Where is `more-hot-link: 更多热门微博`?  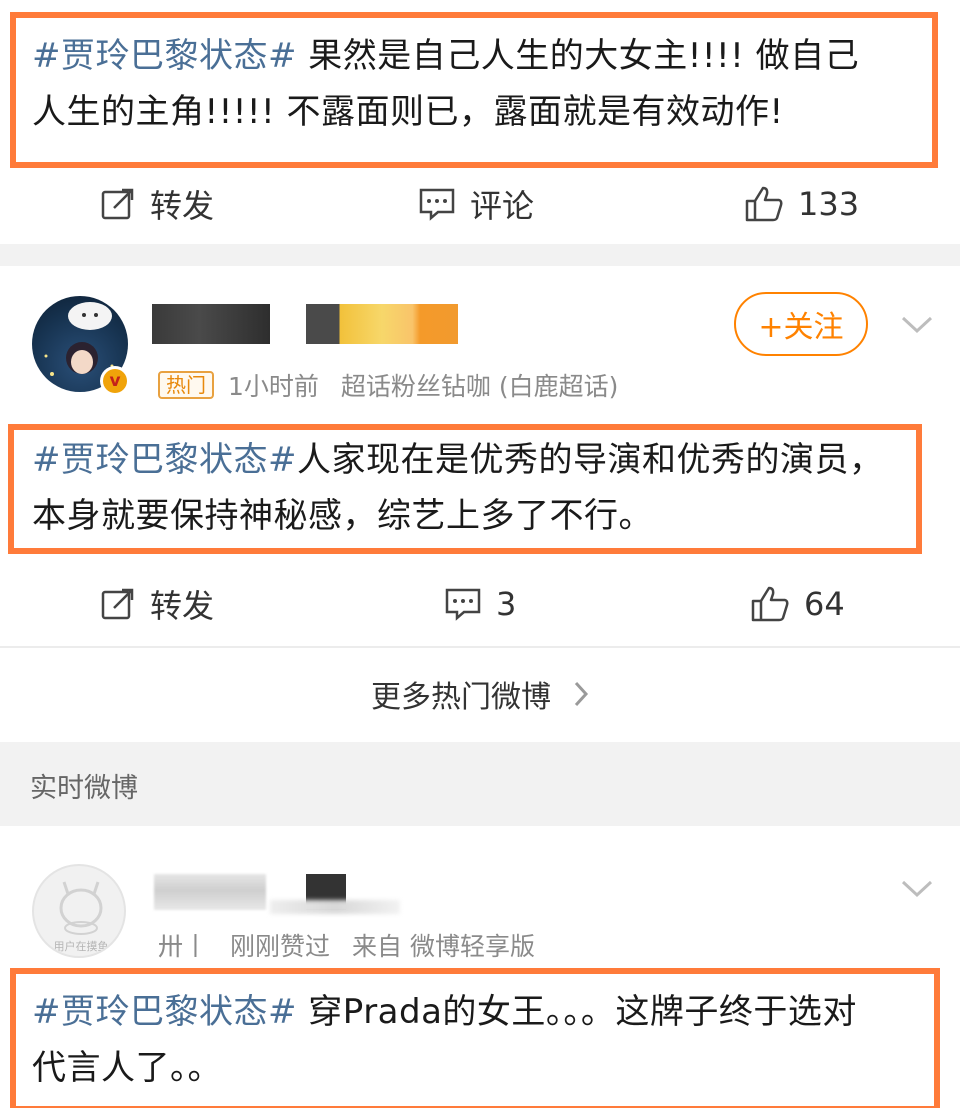 more-hot-link: 更多热门微博 is located at coordinates (480, 694).